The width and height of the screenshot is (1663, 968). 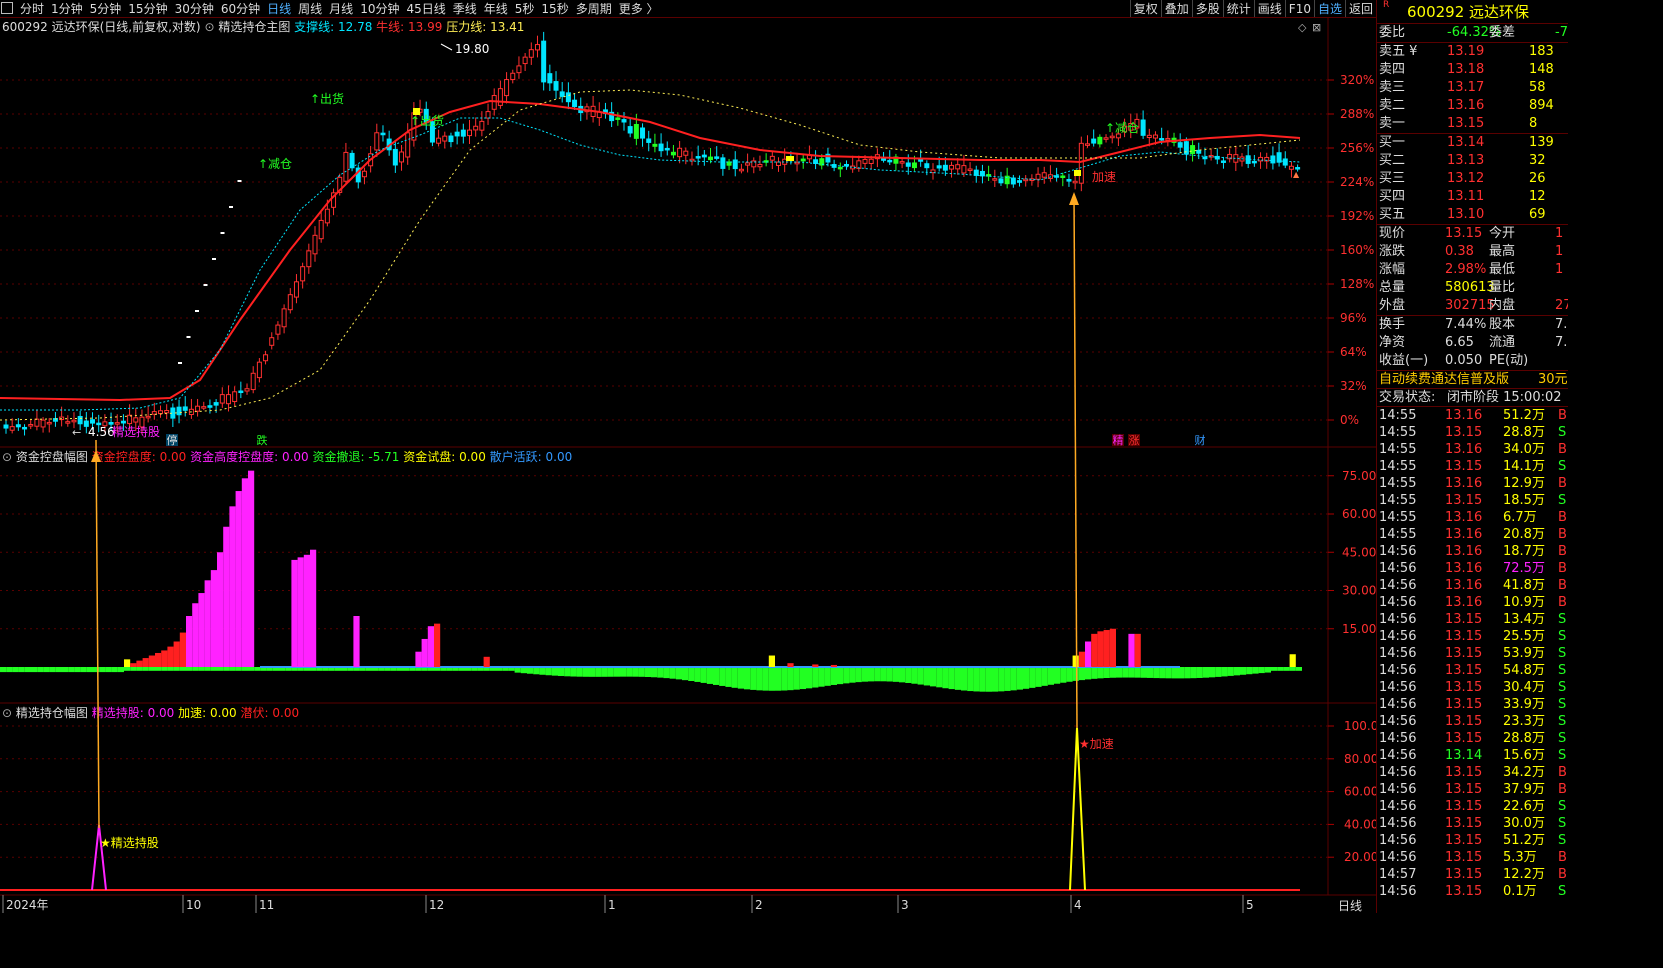 I want to click on header-part: 牛线:, so click(x=390, y=26).